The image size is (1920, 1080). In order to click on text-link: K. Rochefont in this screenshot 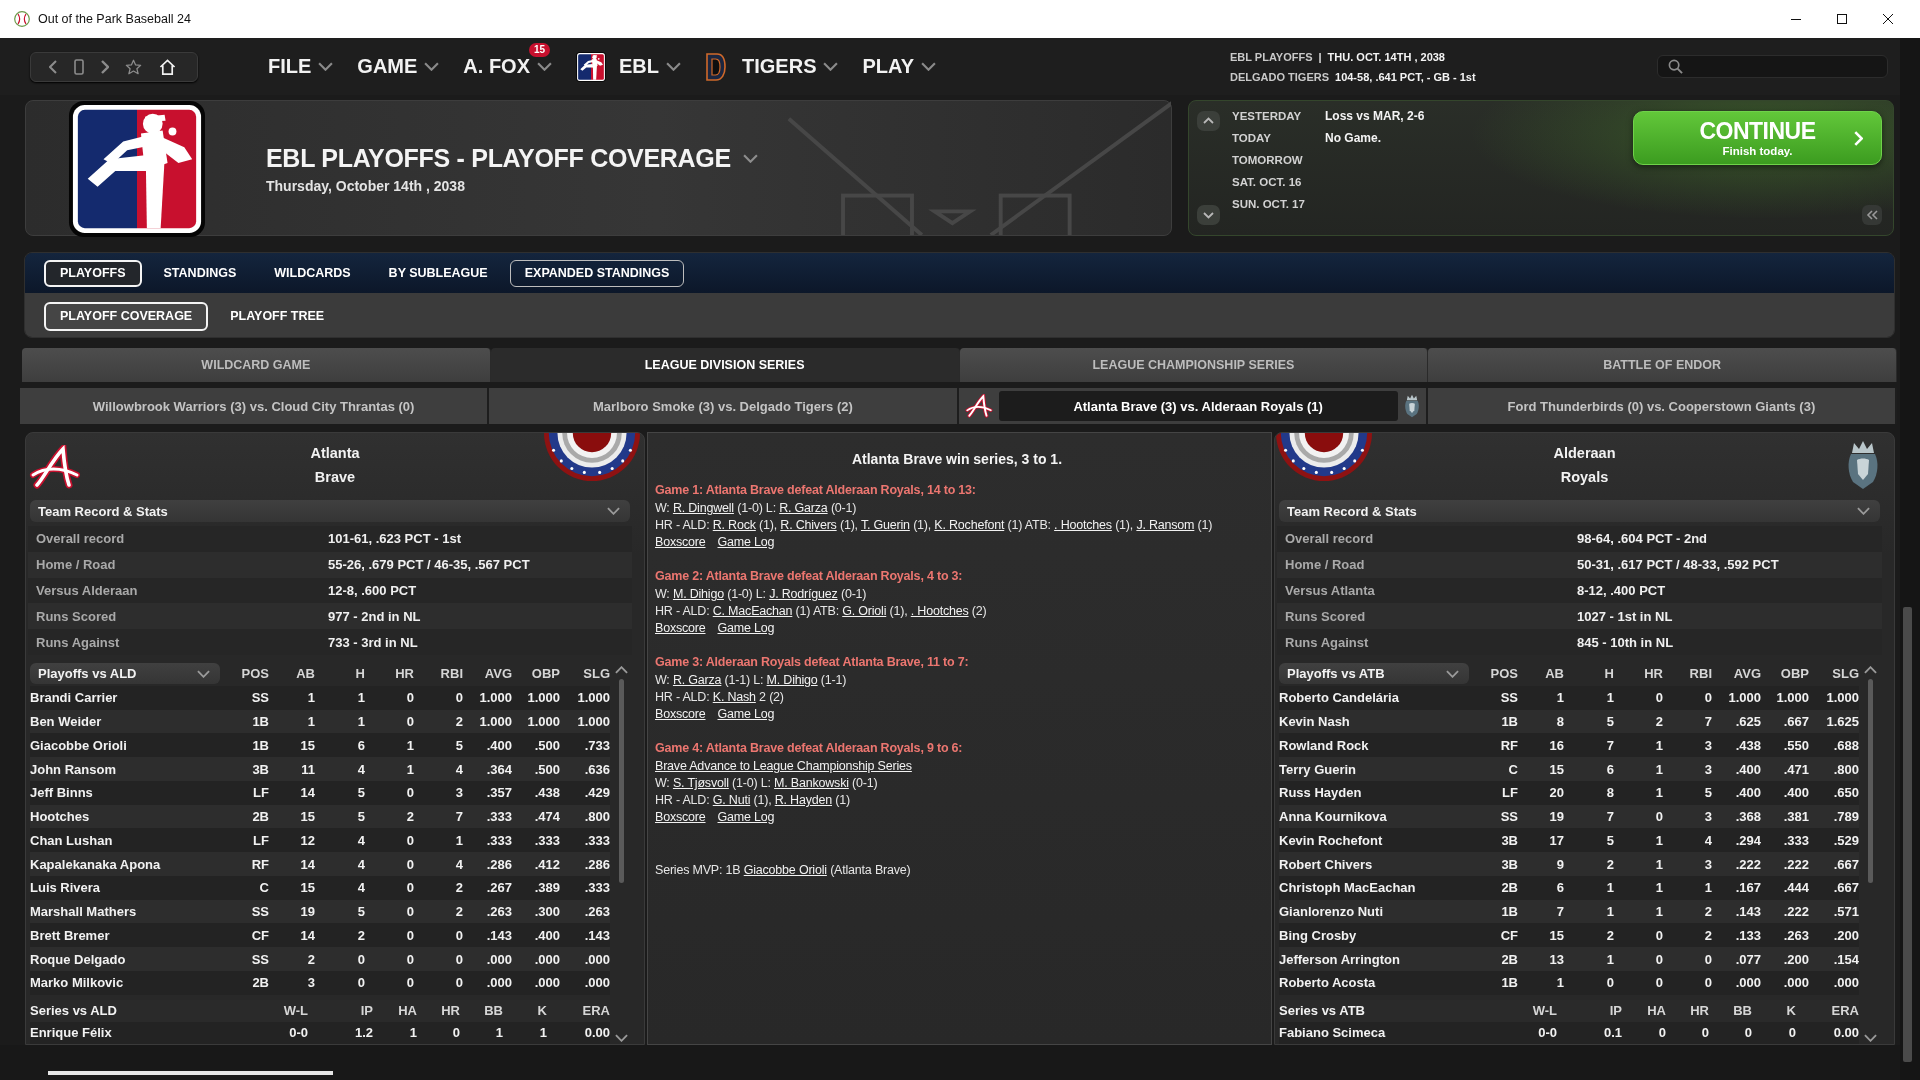, I will do `click(969, 525)`.